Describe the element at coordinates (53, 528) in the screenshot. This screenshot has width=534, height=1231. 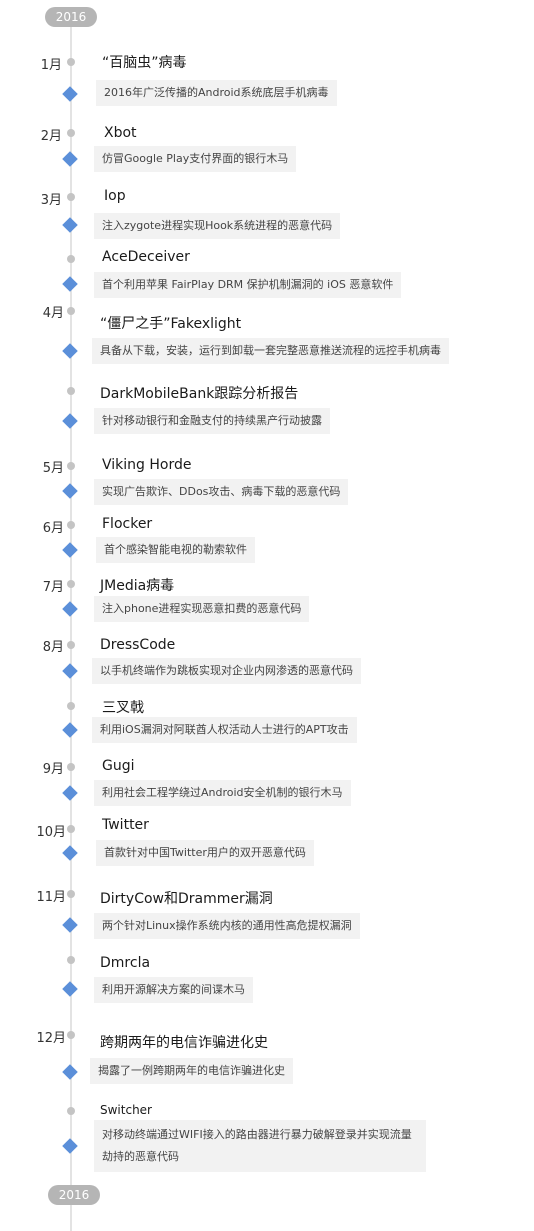
I see `month-label: 6月` at that location.